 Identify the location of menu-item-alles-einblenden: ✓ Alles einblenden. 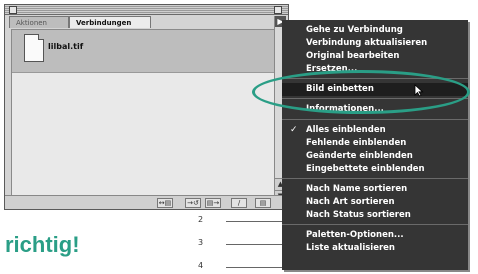
(375, 130).